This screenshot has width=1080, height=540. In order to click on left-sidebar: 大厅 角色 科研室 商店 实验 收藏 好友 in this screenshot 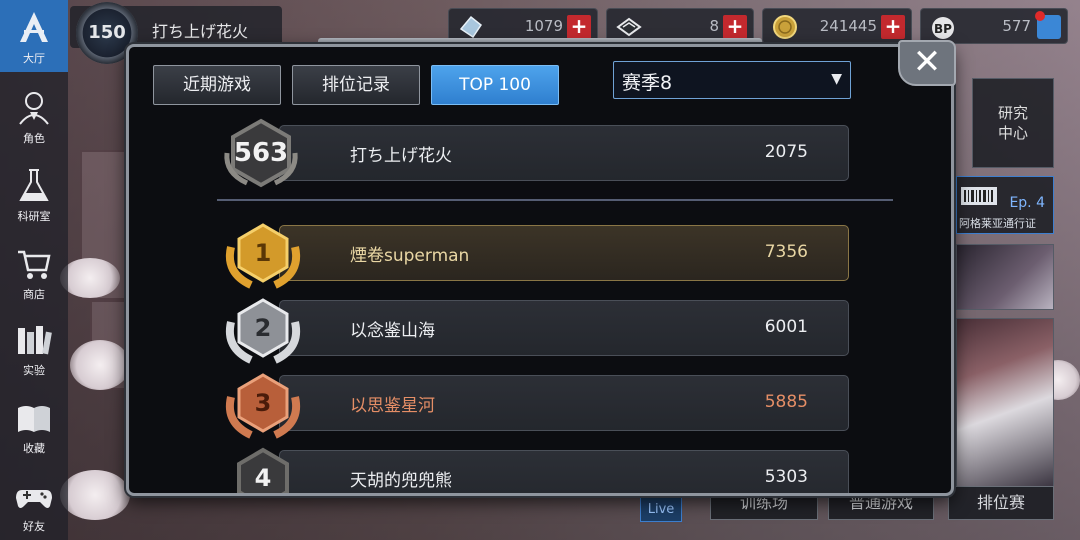, I will do `click(34, 270)`.